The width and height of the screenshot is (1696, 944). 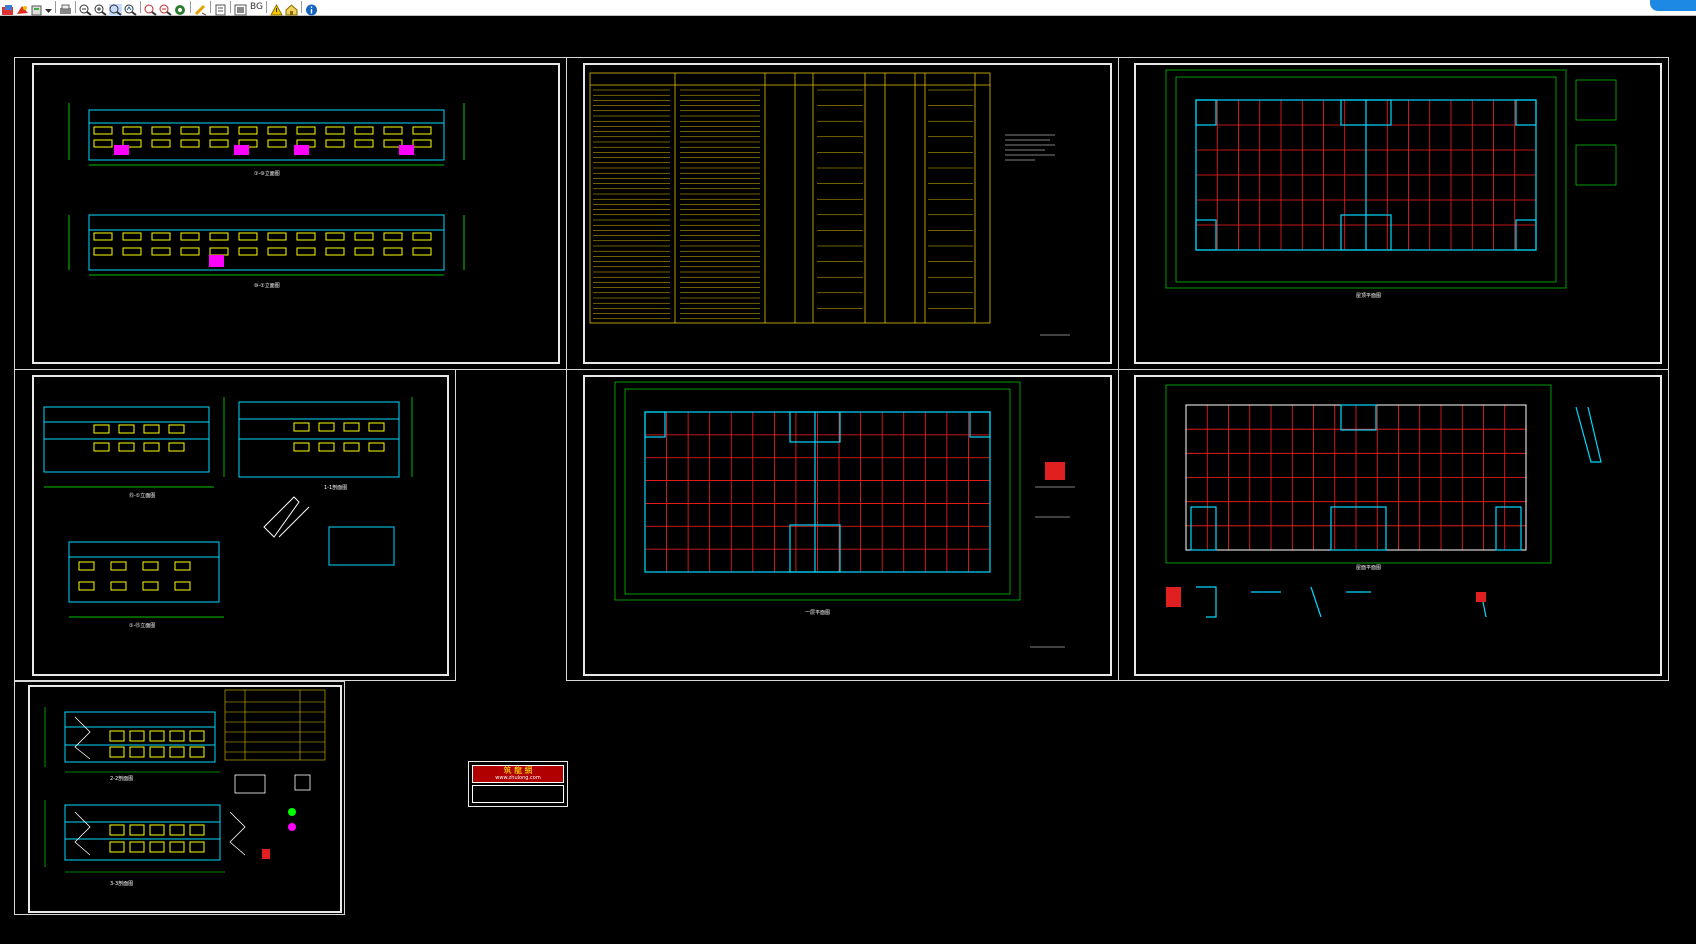 What do you see at coordinates (180, 8) in the screenshot?
I see `pan-icon` at bounding box center [180, 8].